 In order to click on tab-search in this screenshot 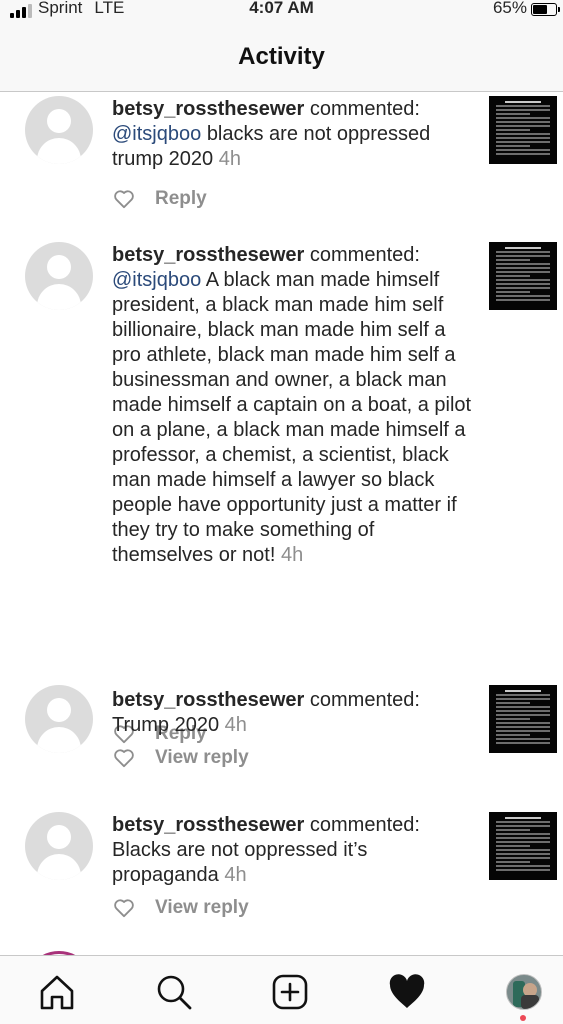, I will do `click(174, 992)`.